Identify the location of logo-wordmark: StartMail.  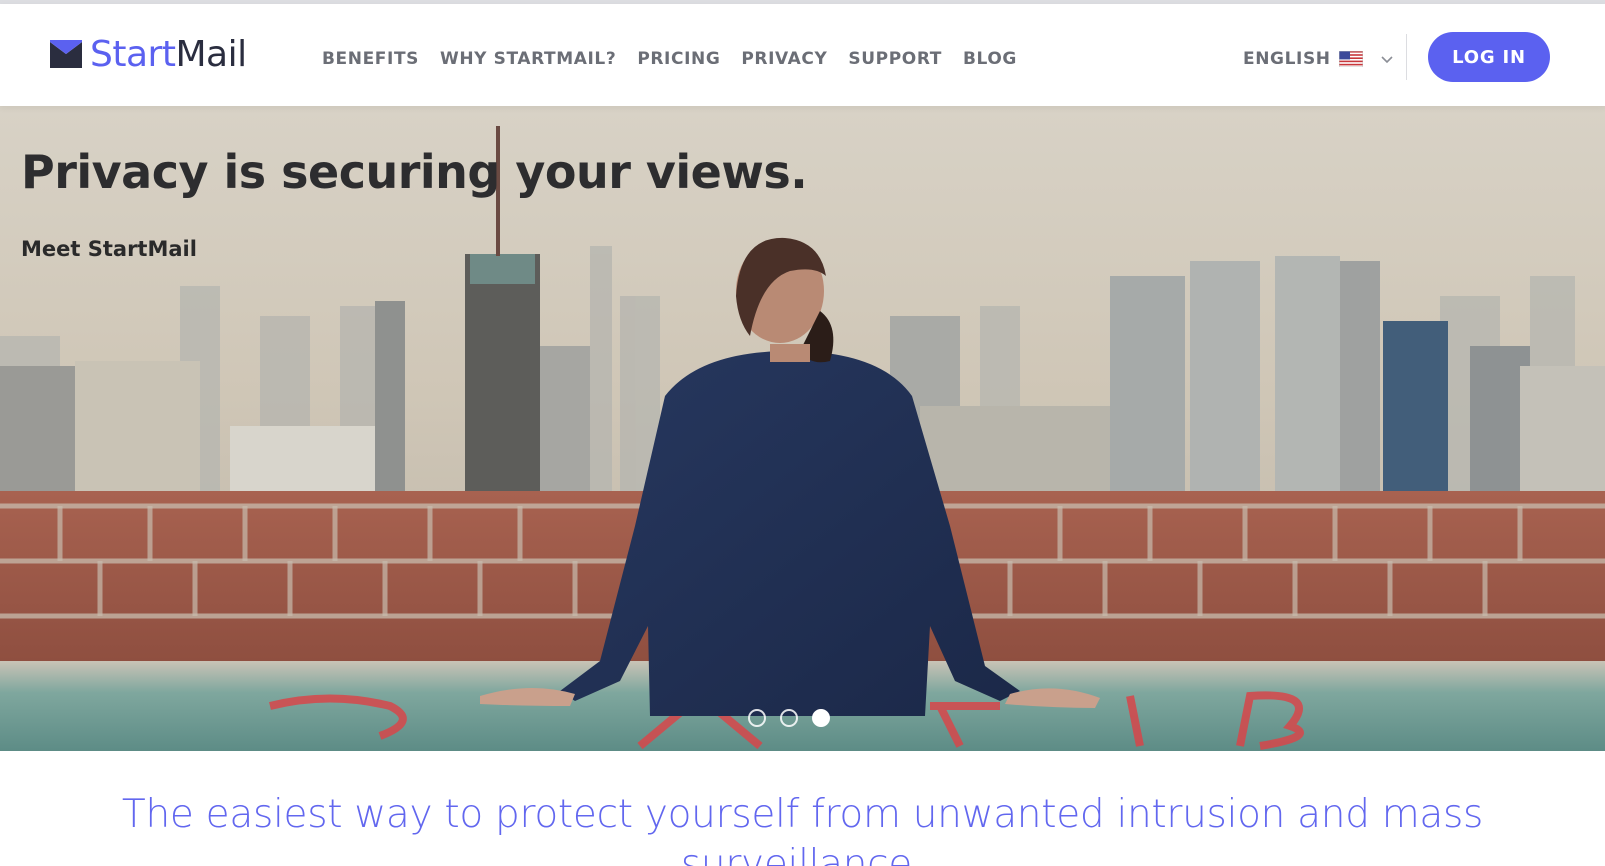
(168, 55).